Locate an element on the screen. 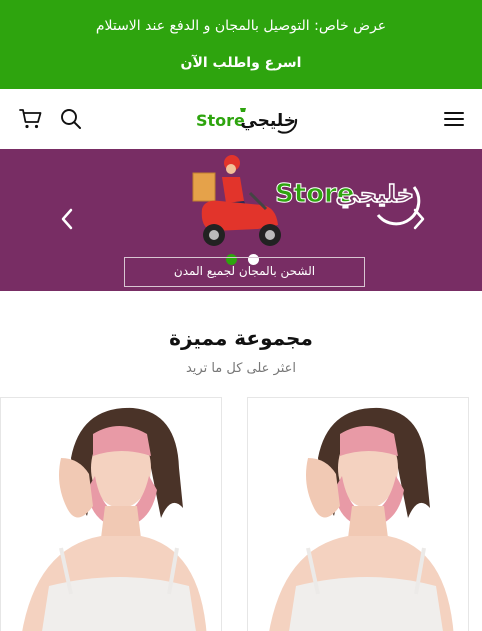 This screenshot has height=631, width=482. cart-icon is located at coordinates (31, 119).